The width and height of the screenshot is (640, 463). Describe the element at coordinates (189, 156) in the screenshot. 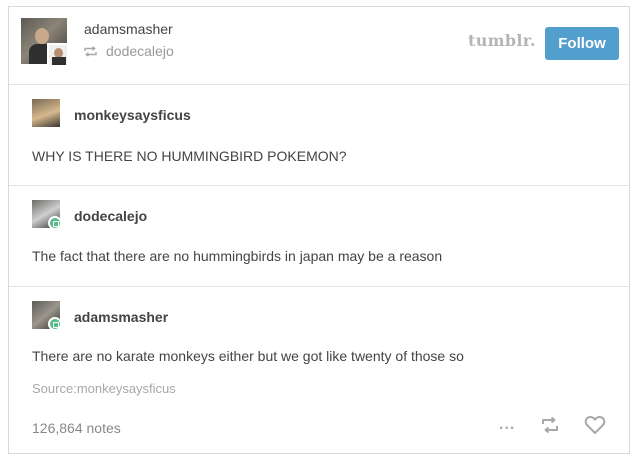

I see `post-text: WHY IS THERE NO HUMMINGBIRD POKEMON?` at that location.